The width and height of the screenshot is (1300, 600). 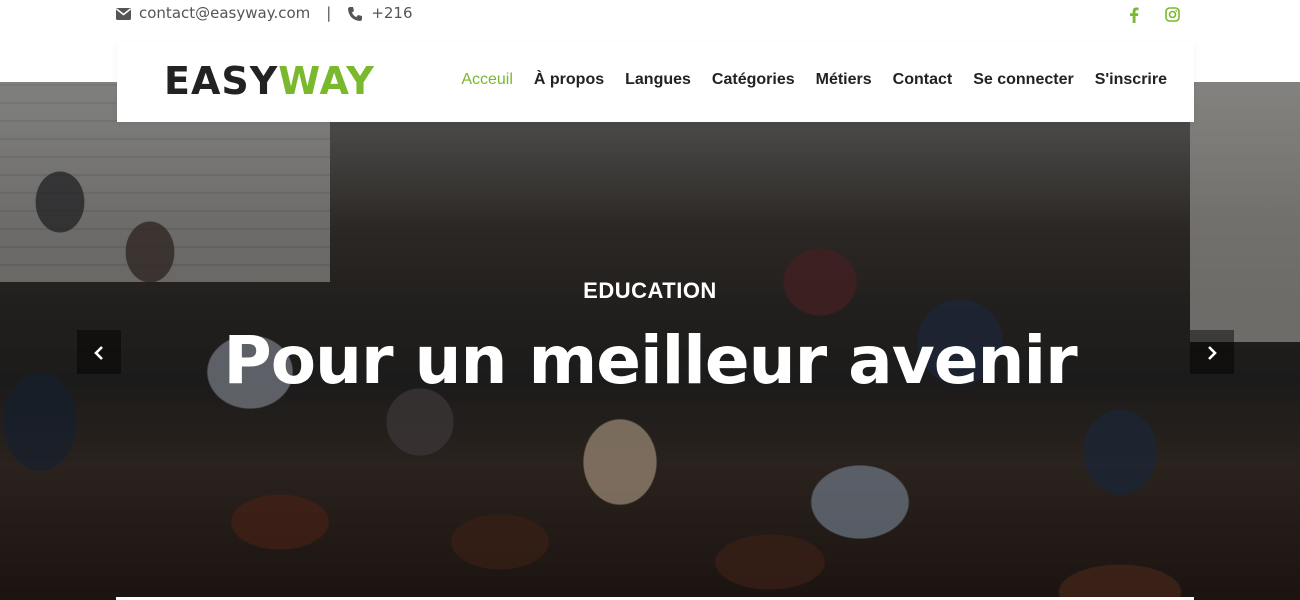 What do you see at coordinates (650, 14) in the screenshot?
I see `top-bar: contact@easyway.com | +216` at bounding box center [650, 14].